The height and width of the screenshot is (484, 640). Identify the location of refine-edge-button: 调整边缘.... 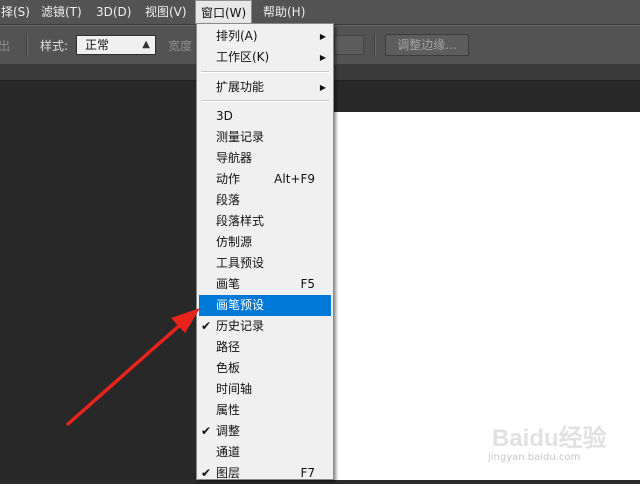
(427, 45).